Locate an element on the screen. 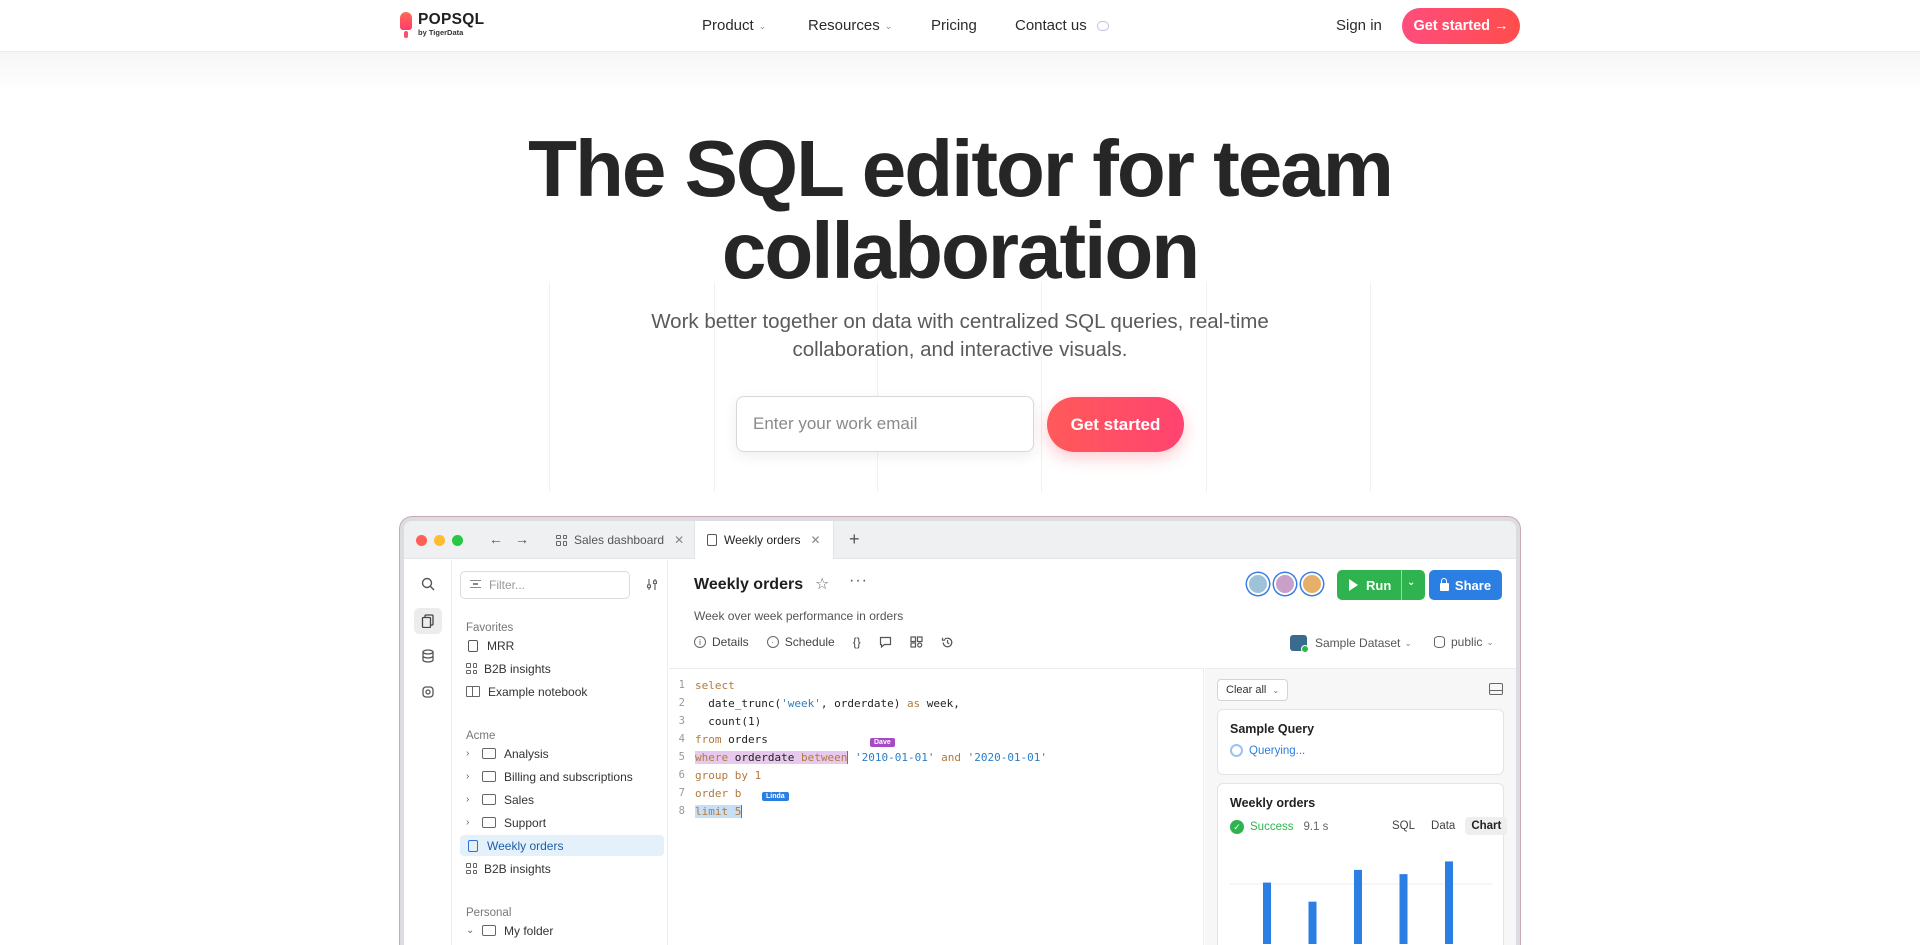 This screenshot has width=1920, height=945. schedule-button: · Schedule is located at coordinates (800, 642).